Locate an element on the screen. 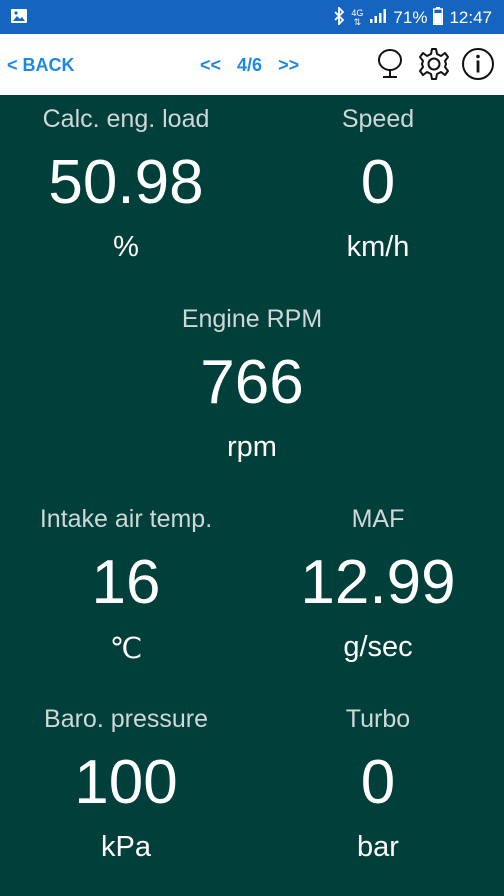  gauge-unit: bar is located at coordinates (378, 847).